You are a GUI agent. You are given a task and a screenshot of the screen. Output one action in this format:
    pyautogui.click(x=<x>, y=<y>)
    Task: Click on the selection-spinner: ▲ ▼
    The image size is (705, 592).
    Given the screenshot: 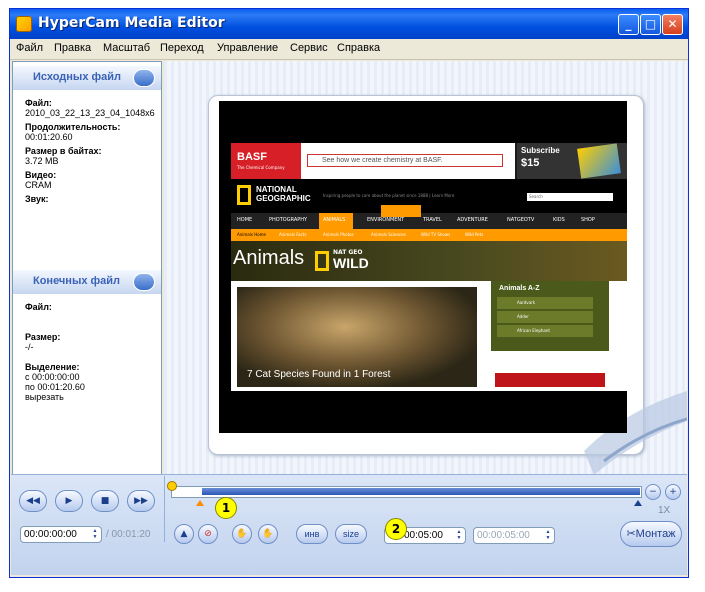 What is the action you would take?
    pyautogui.click(x=459, y=535)
    